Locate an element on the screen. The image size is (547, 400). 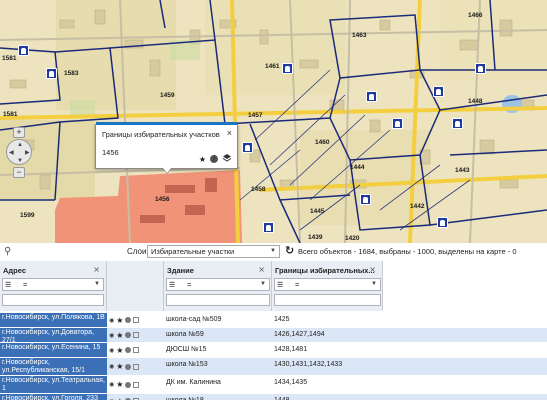
info-icon: i is located at coordinates (214, 159).